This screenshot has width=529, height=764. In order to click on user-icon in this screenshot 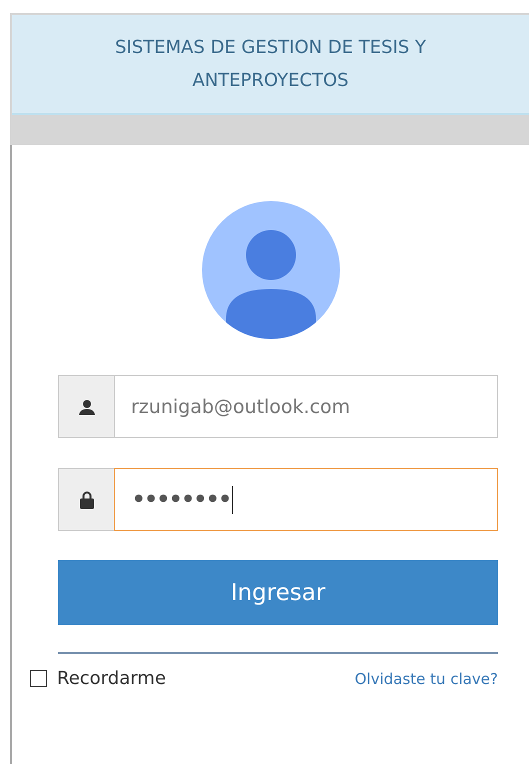, I will do `click(86, 406)`.